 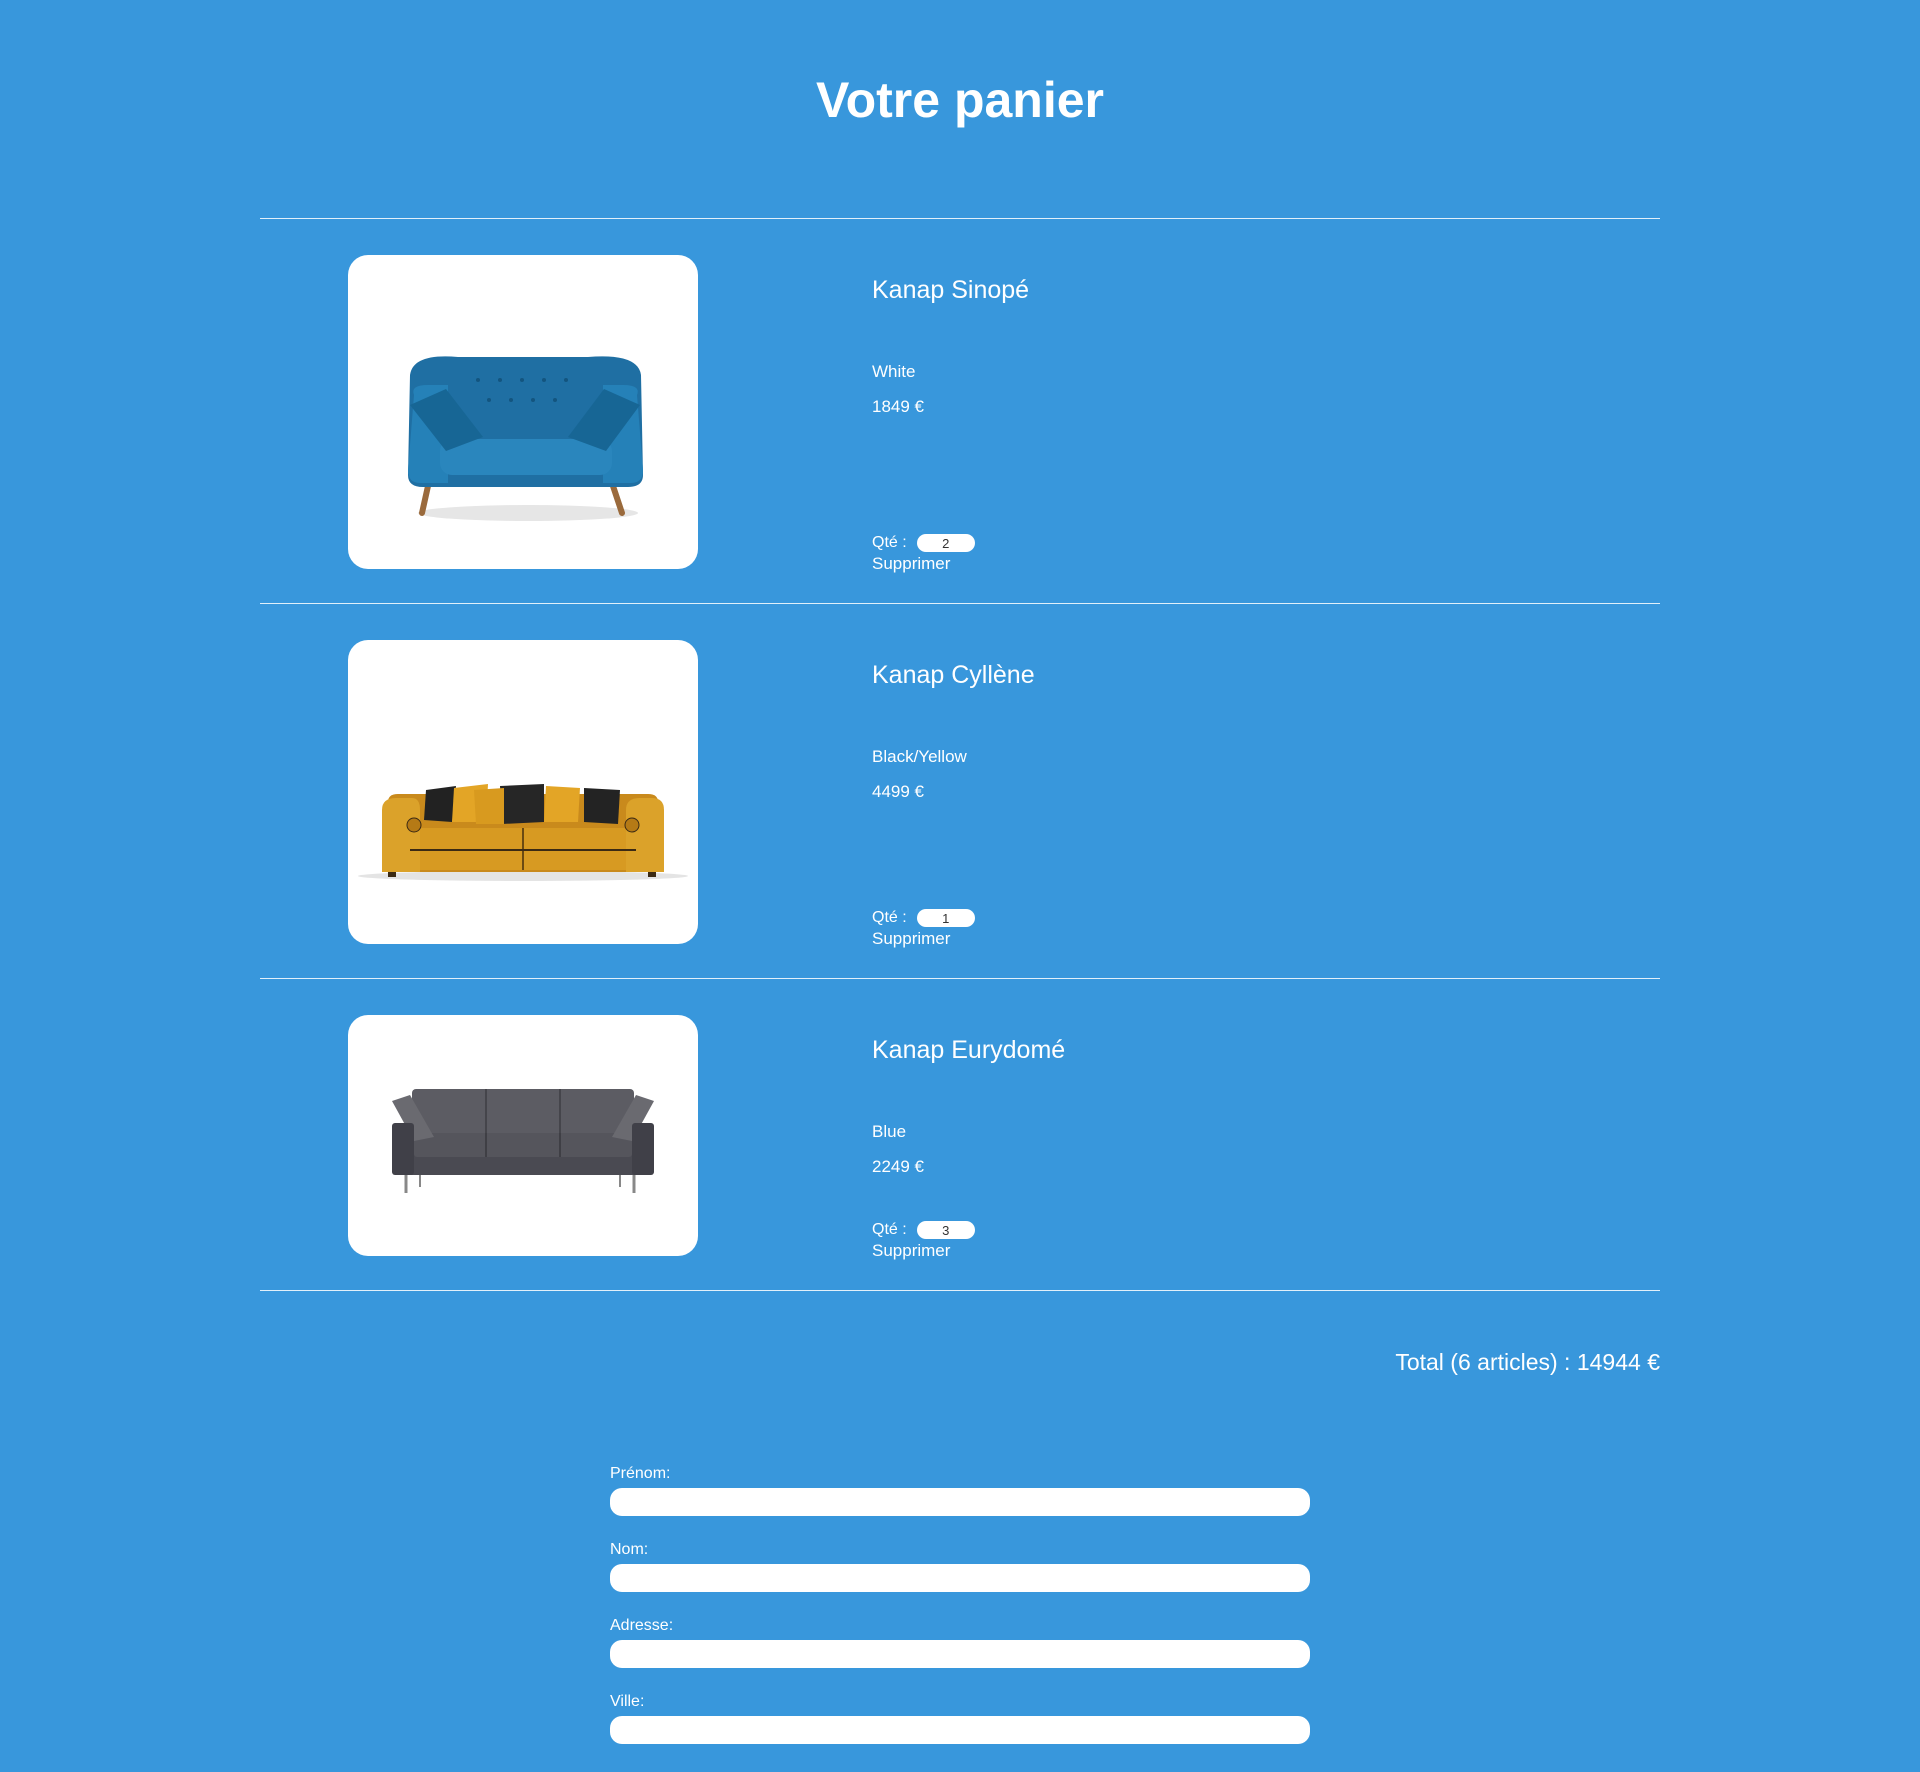 I want to click on product-image-grey-sofa, so click(x=523, y=1135).